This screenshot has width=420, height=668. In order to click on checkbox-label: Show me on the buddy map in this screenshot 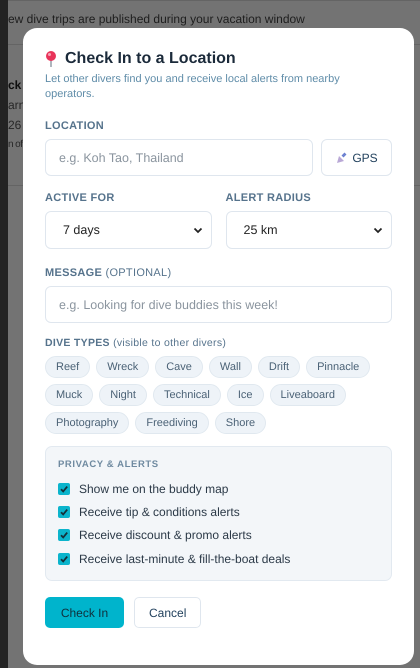, I will do `click(153, 489)`.